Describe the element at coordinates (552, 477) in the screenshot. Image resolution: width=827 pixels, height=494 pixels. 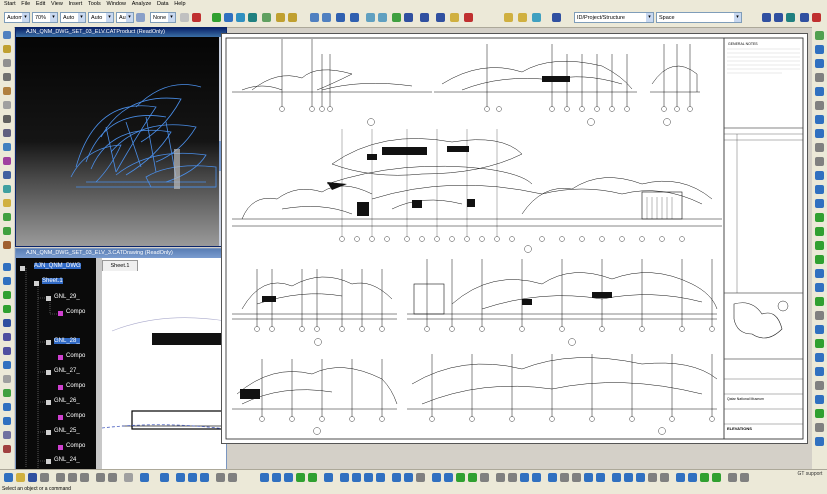
I see `tool-x28-icon` at that location.